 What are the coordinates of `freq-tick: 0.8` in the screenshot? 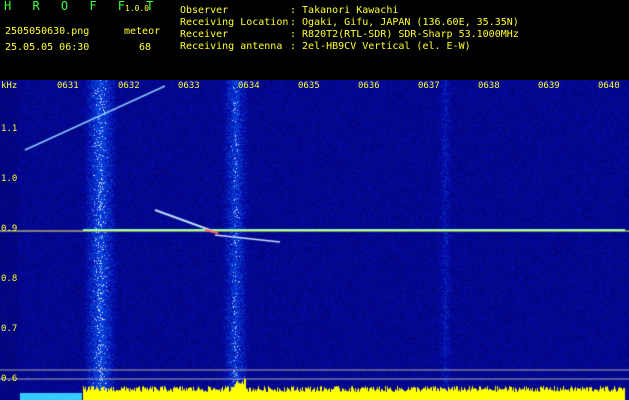 It's located at (9, 279).